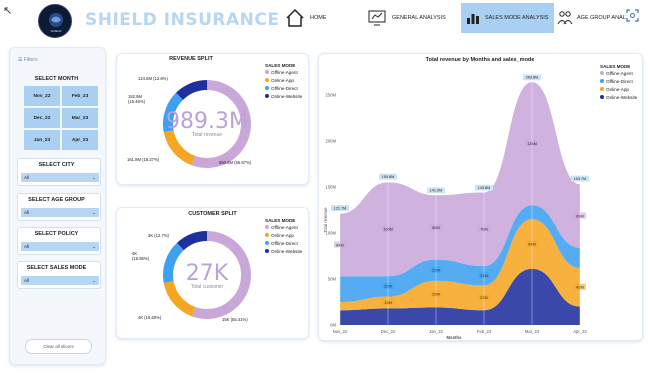 This screenshot has width=650, height=373. I want to click on sales-mode-dropdown: All ⌄, so click(60, 280).